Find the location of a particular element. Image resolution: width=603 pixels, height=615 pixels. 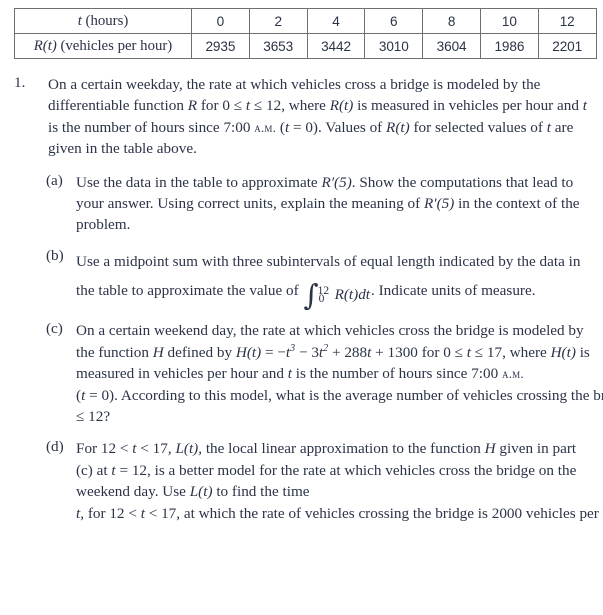

part-d-label: (d) is located at coordinates (55, 447).